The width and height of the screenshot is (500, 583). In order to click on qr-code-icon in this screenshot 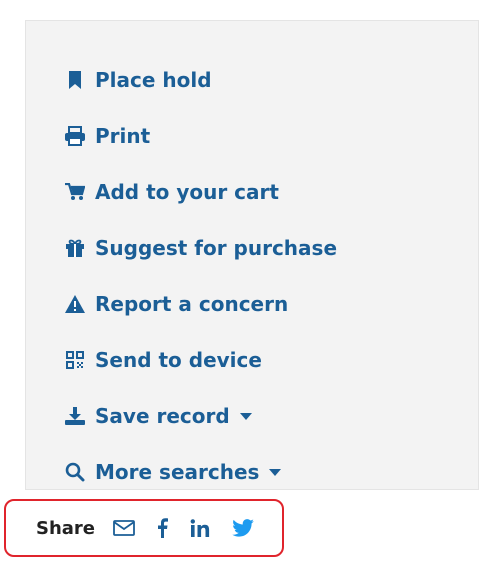, I will do `click(75, 360)`.